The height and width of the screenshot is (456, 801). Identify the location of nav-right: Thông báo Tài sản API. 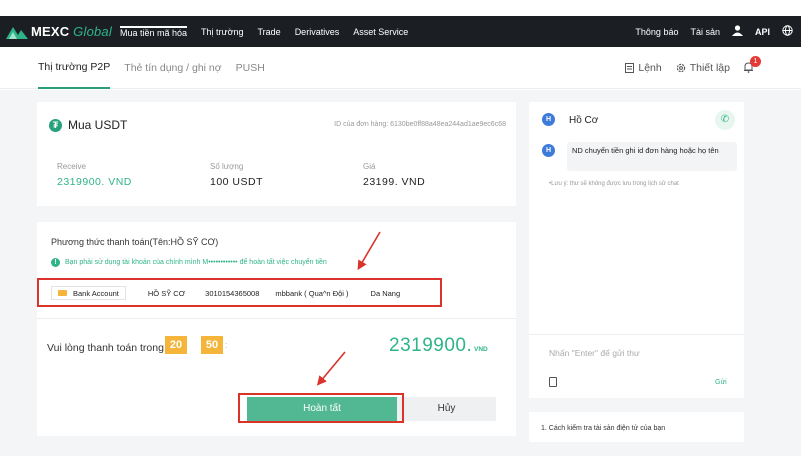
(712, 31).